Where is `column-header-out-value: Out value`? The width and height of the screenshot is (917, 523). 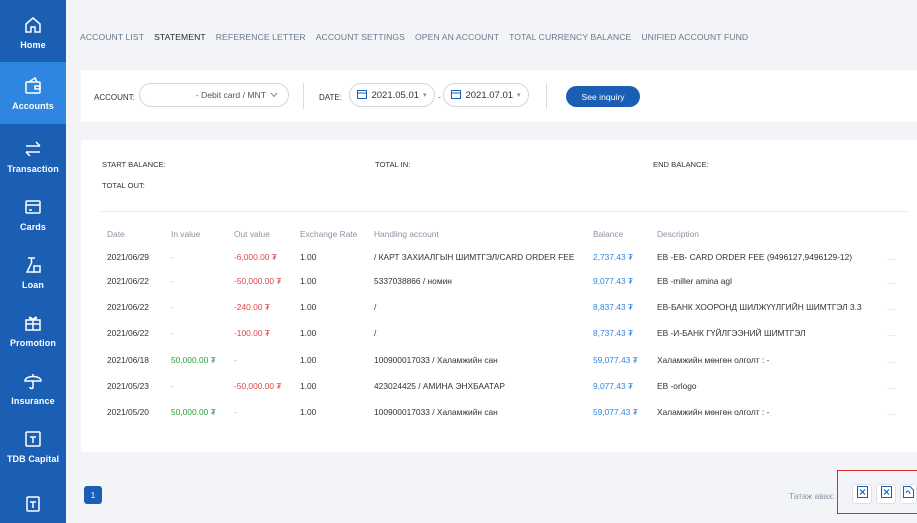 column-header-out-value: Out value is located at coordinates (252, 234).